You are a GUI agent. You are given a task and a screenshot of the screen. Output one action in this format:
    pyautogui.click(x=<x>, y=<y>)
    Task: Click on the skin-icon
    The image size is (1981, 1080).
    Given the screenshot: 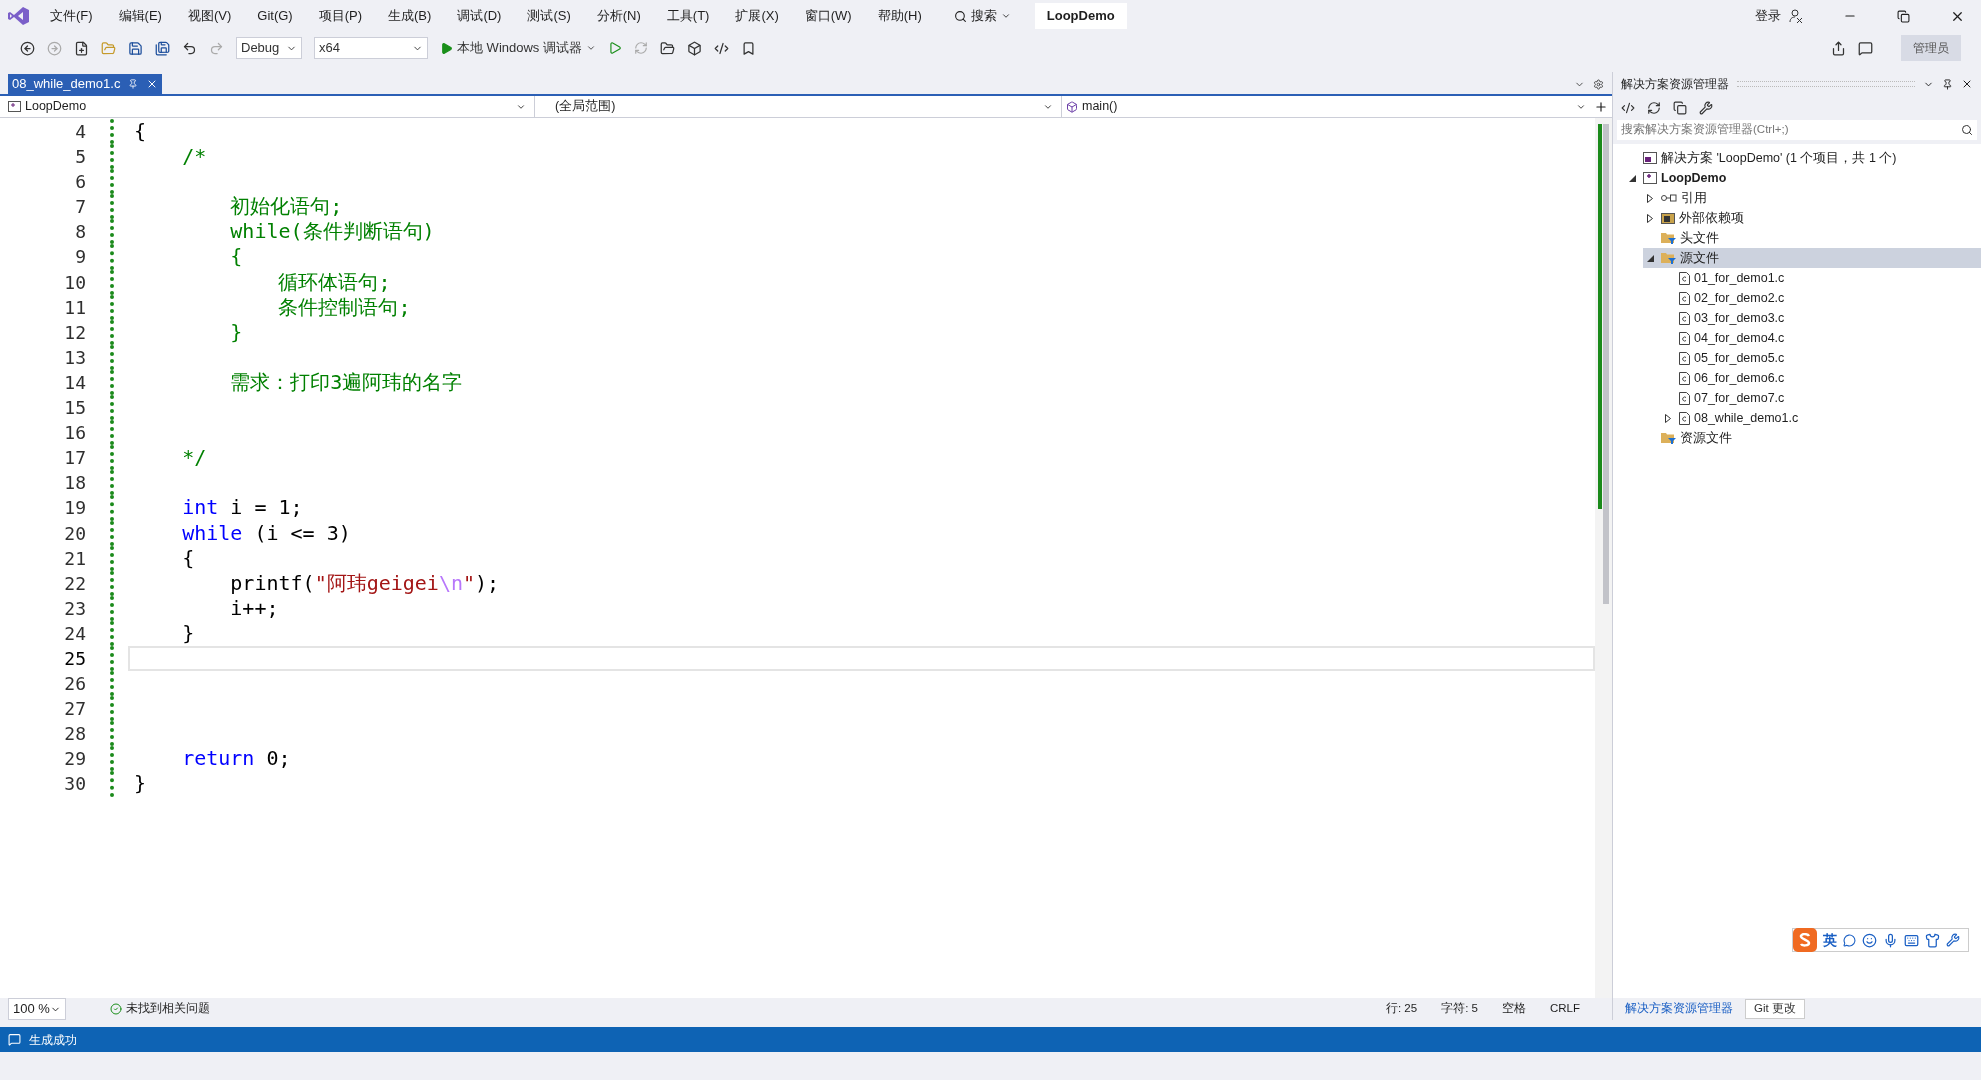 What is the action you would take?
    pyautogui.click(x=1932, y=940)
    